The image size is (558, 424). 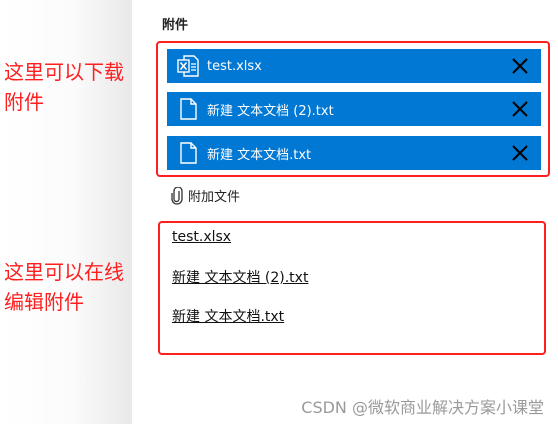 What do you see at coordinates (64, 272) in the screenshot?
I see `annotation-edit-line1: 这里可以在线` at bounding box center [64, 272].